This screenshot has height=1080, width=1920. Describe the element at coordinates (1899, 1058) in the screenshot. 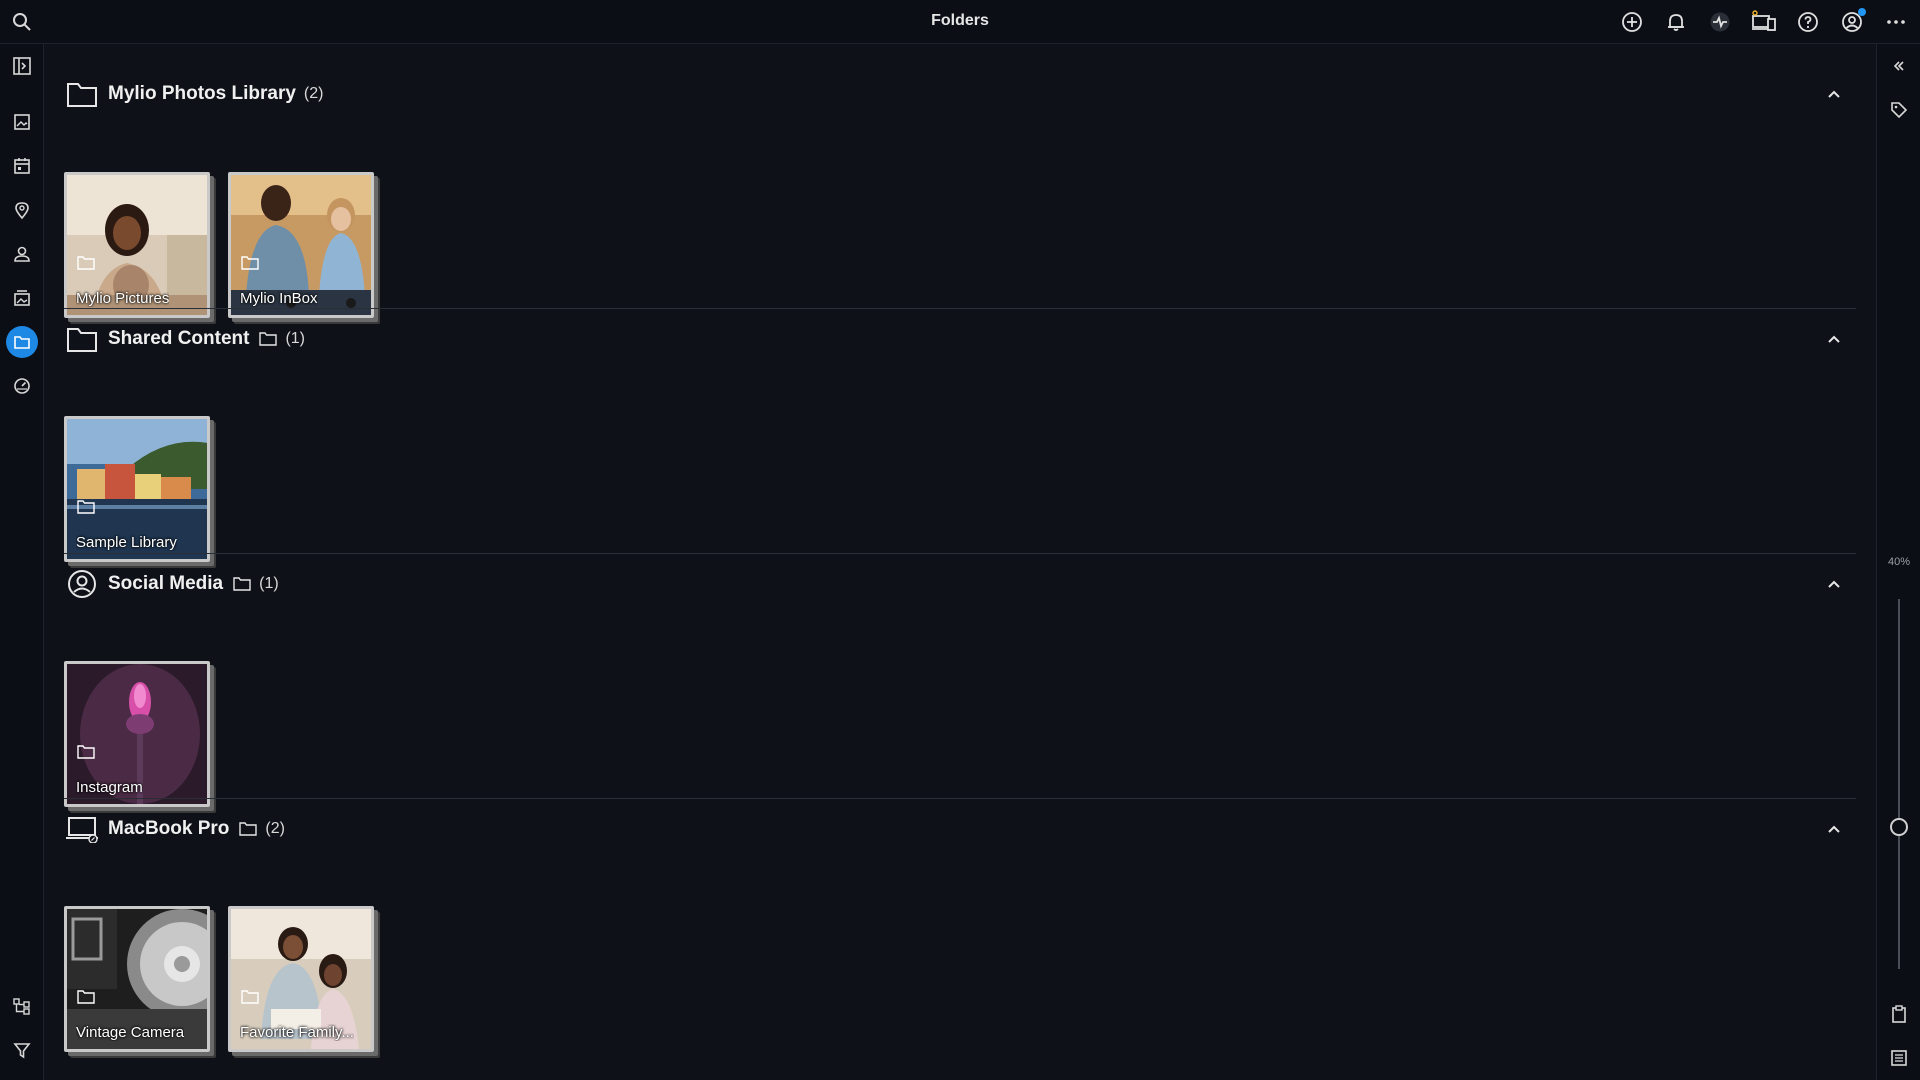

I see `list-details-icon` at that location.